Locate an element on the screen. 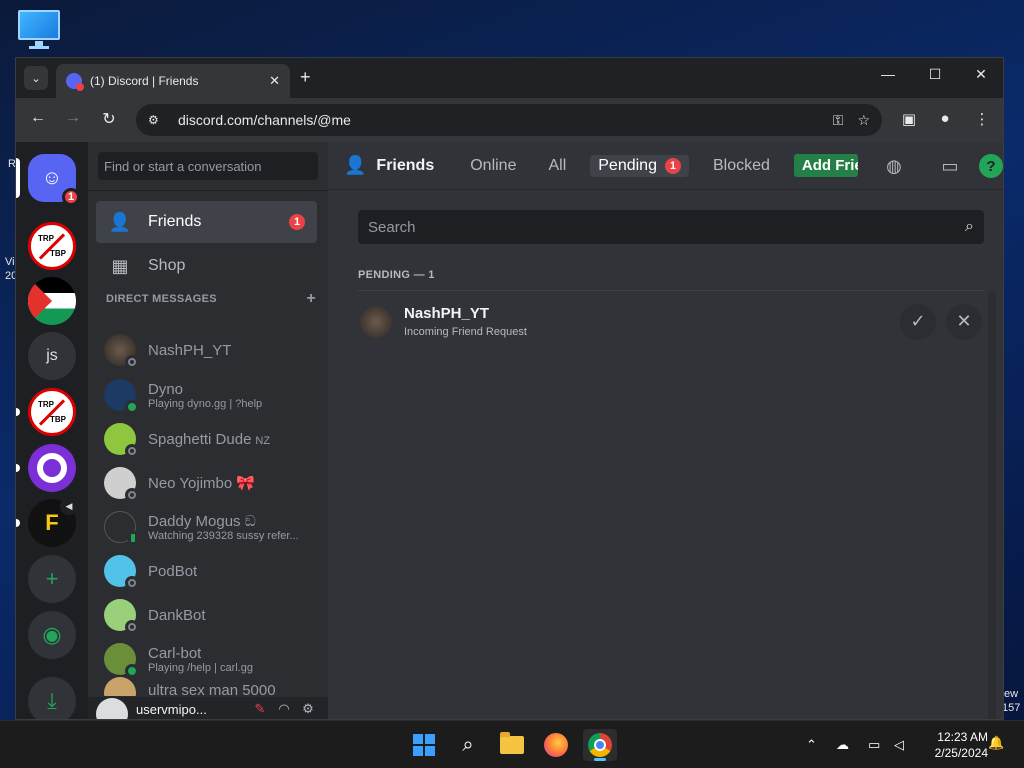 The width and height of the screenshot is (1024, 768). taskbar-clock: 12:23 AM 2/25/2024 is located at coordinates (953, 745).